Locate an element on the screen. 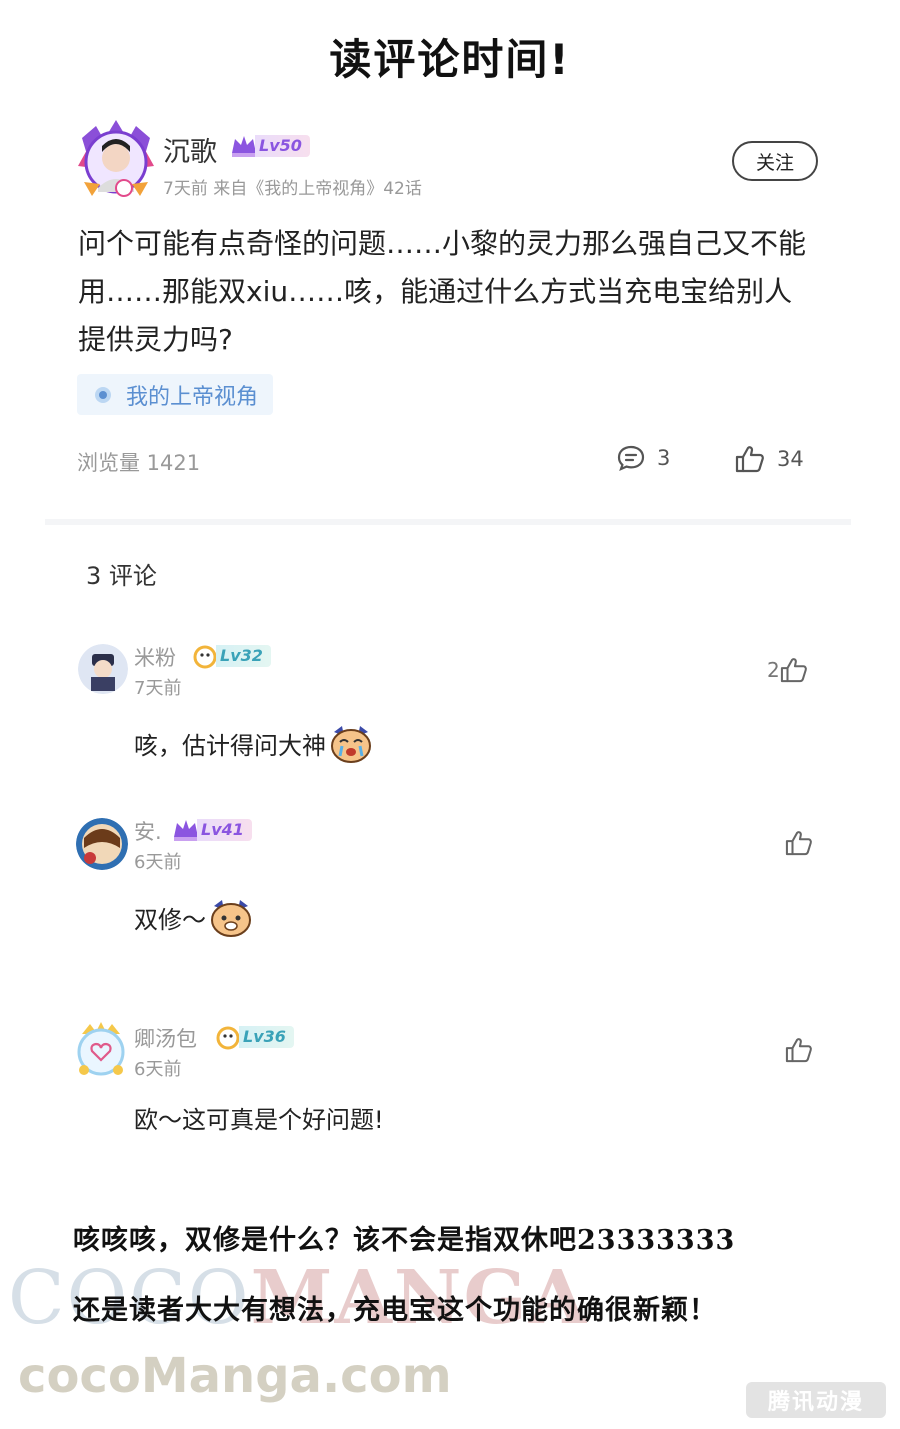 The image size is (900, 1429). post-author-name: 沉歌 is located at coordinates (190, 149).